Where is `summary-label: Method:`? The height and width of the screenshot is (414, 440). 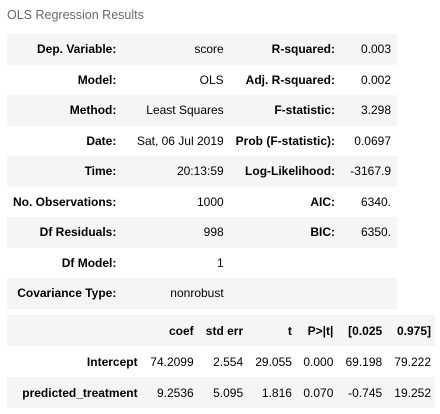
summary-label: Method: is located at coordinates (65, 110).